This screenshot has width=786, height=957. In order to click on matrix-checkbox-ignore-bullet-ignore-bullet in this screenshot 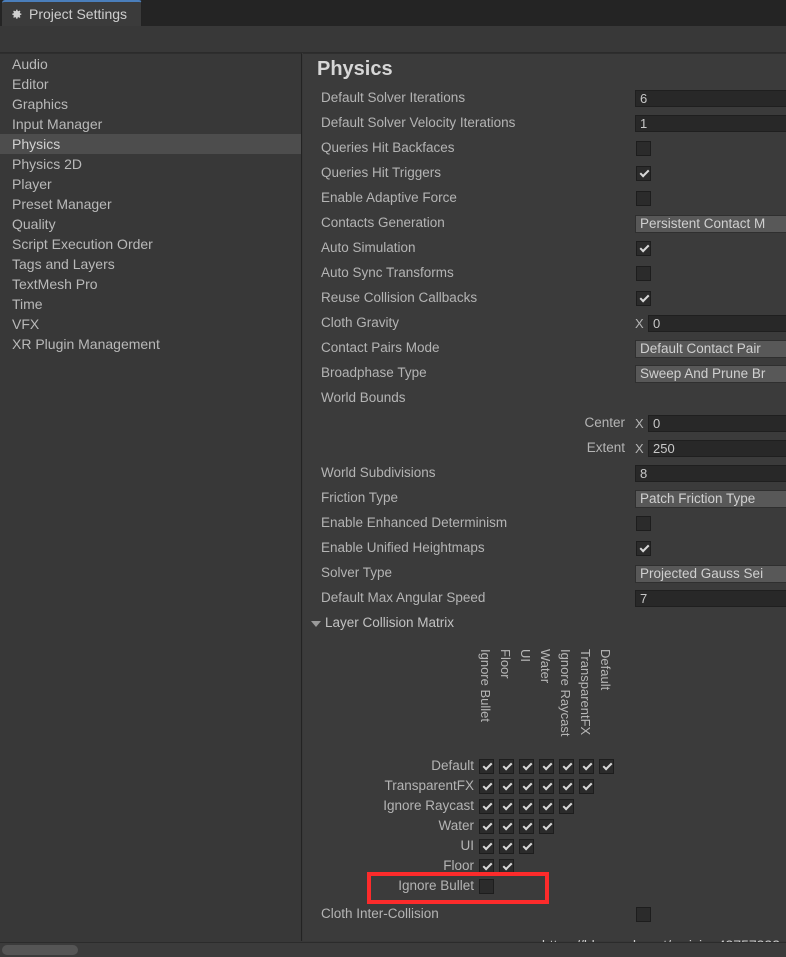, I will do `click(486, 886)`.